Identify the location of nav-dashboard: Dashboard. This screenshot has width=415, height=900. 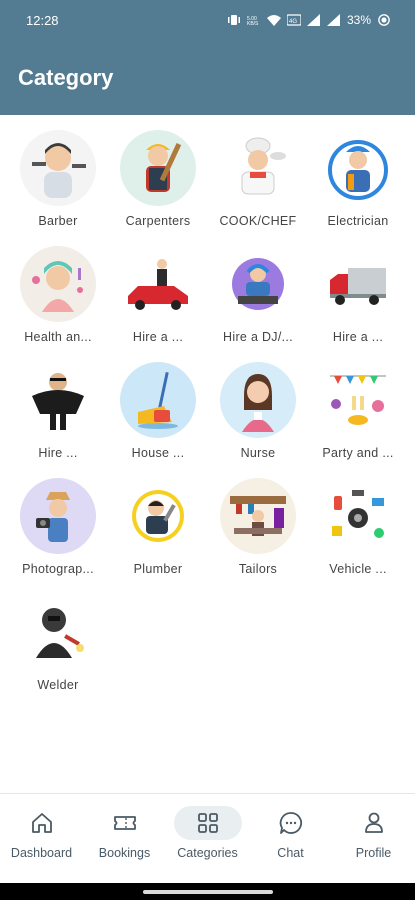
(41, 833).